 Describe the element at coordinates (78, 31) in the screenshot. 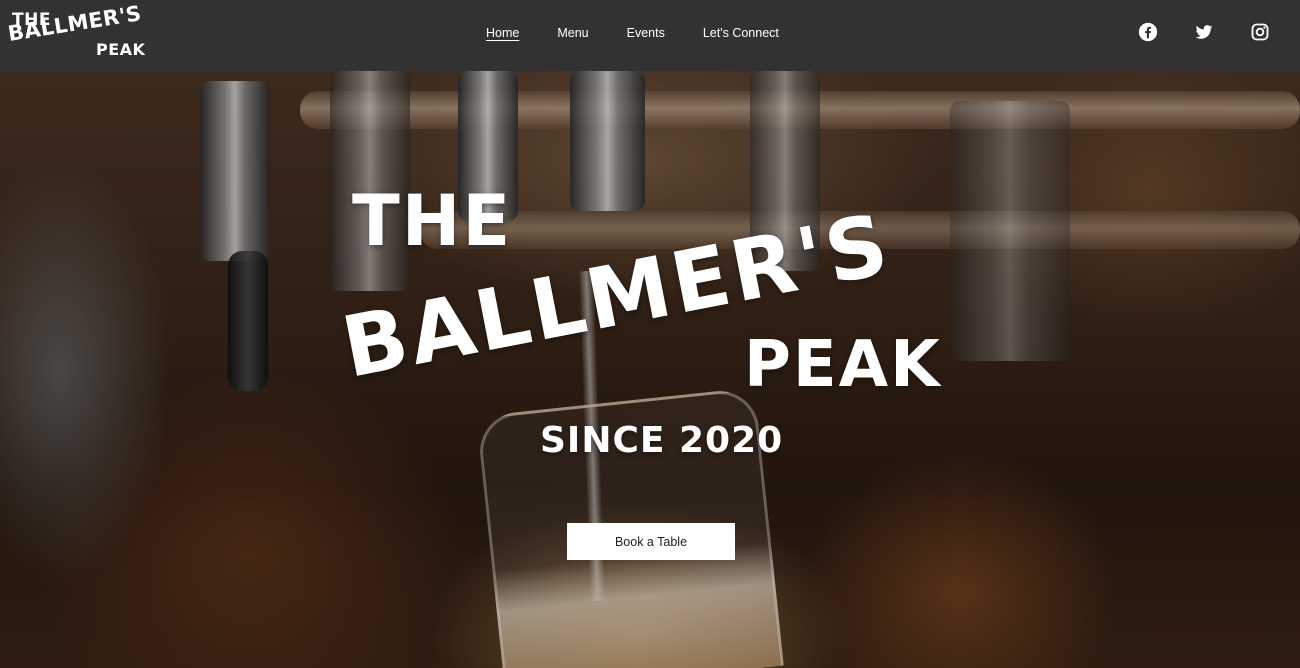

I see `site-logo: THE BALLMER'S PEAK` at that location.